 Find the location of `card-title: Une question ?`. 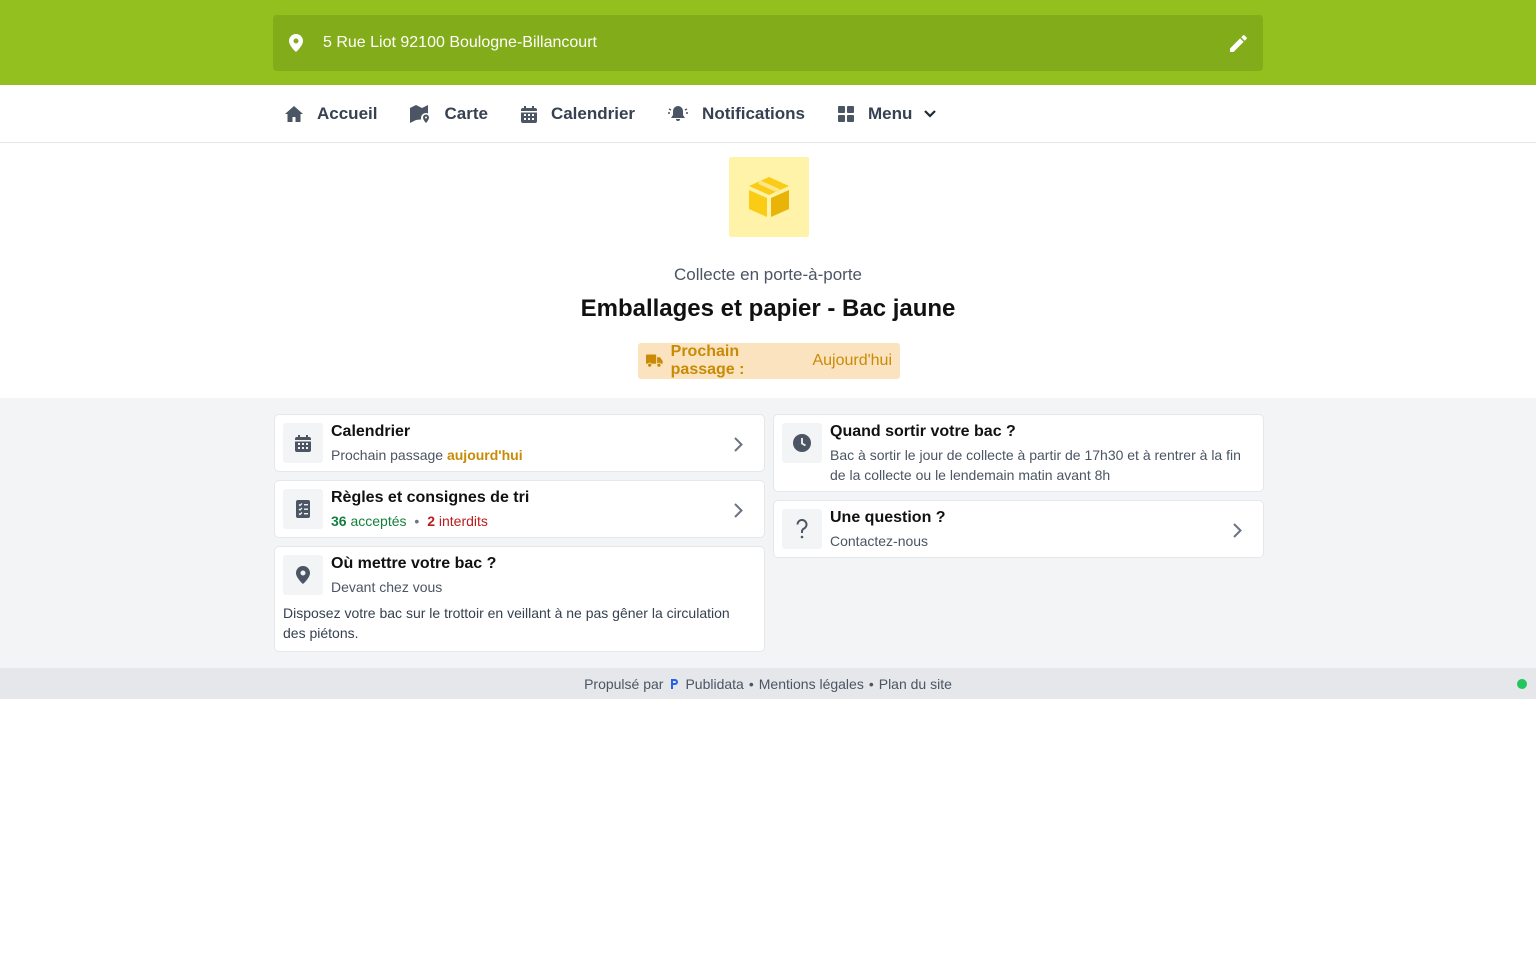

card-title: Une question ? is located at coordinates (888, 517).